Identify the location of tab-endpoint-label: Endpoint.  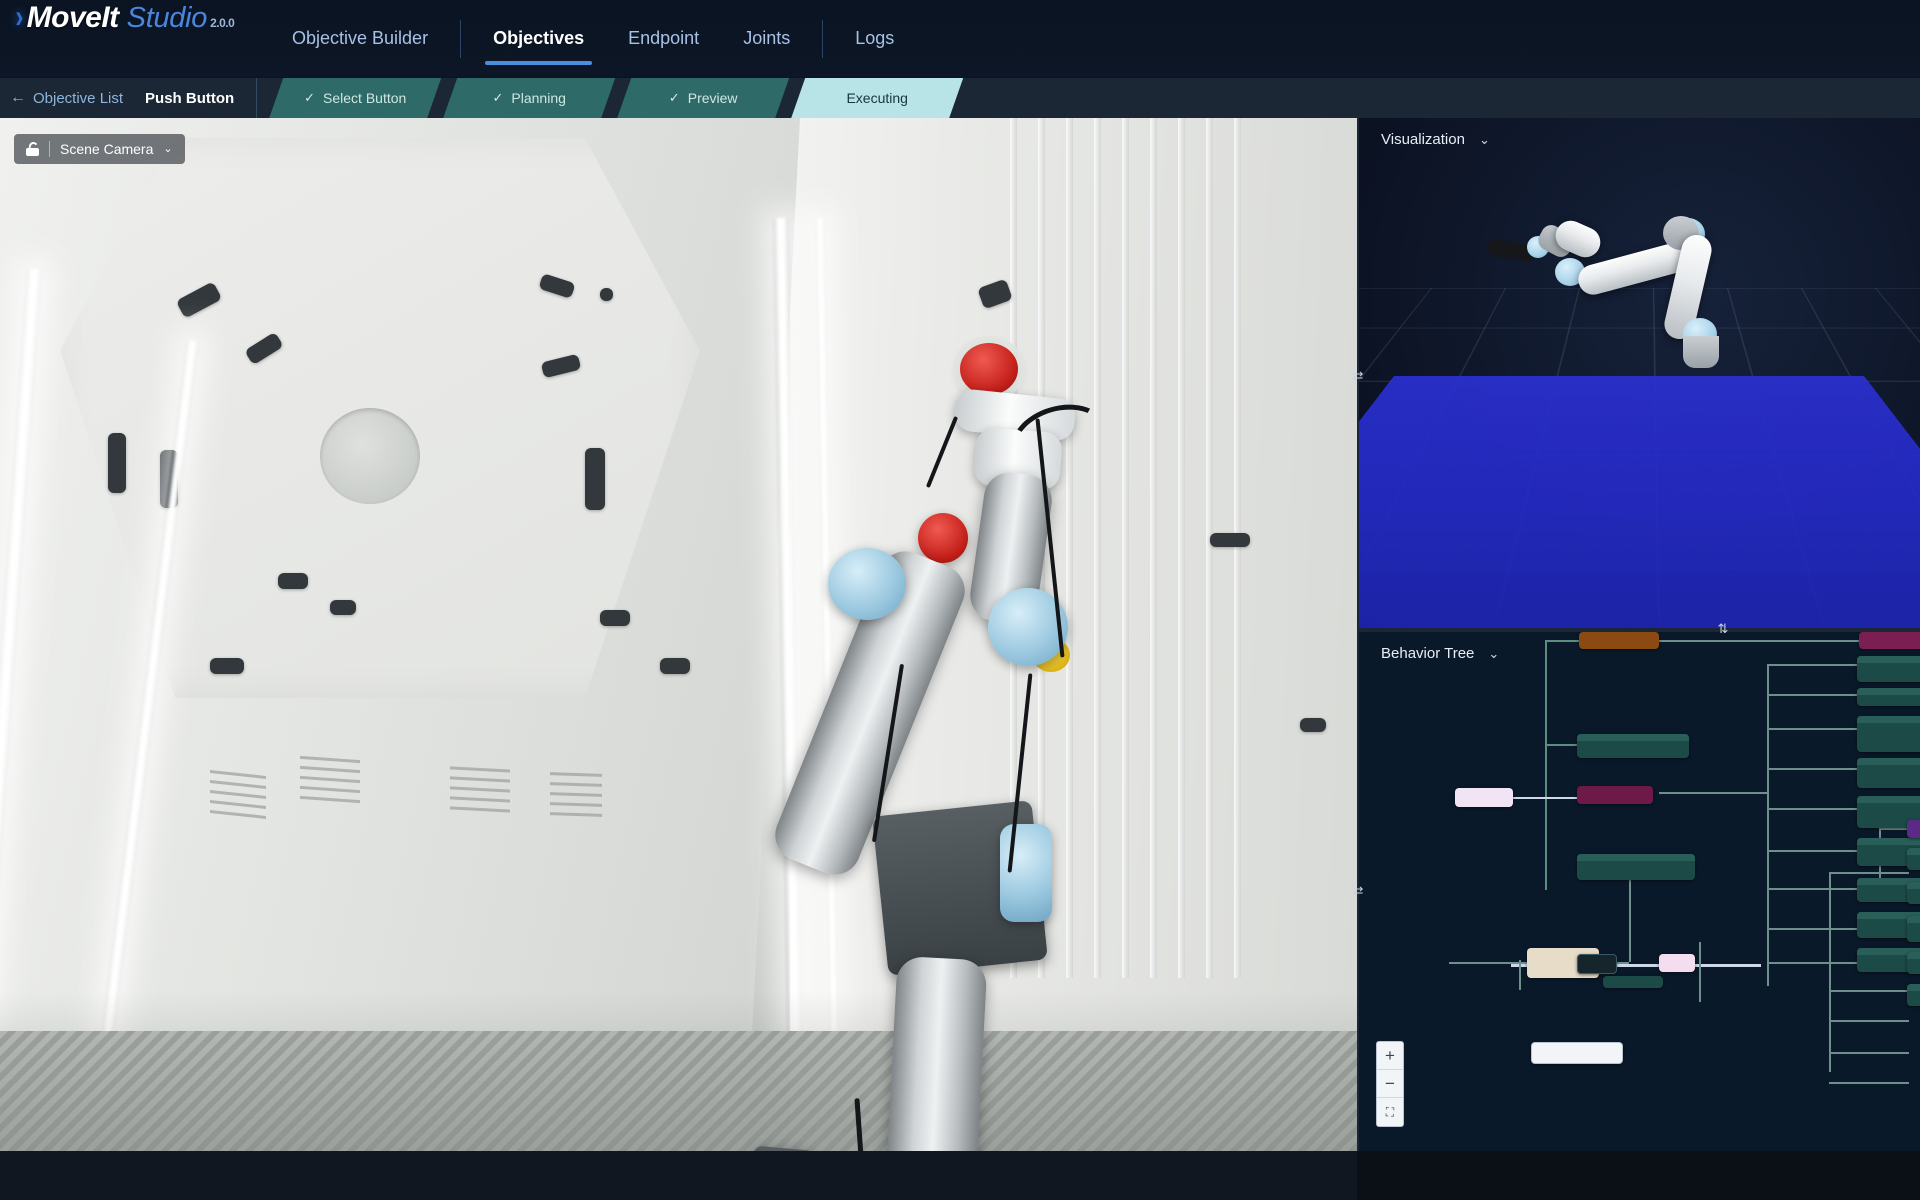
(664, 38).